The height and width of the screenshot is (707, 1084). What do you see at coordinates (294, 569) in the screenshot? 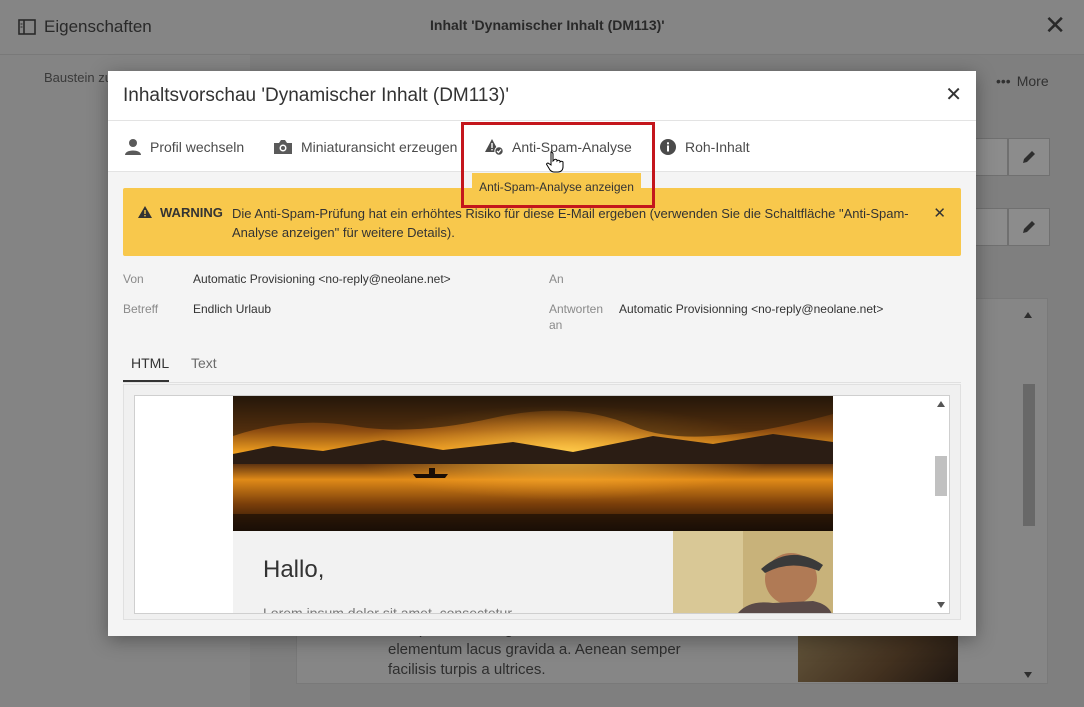
I see `email-greeting: Hallo,` at bounding box center [294, 569].